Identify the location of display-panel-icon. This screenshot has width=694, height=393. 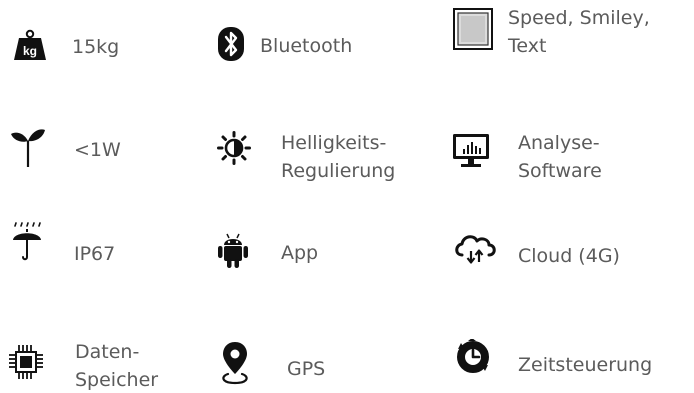
(473, 29).